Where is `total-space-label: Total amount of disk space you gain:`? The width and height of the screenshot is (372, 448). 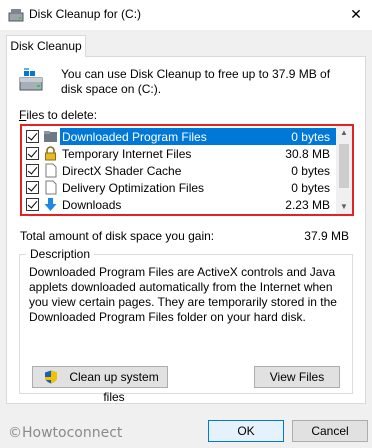 total-space-label: Total amount of disk space you gain: is located at coordinates (117, 236).